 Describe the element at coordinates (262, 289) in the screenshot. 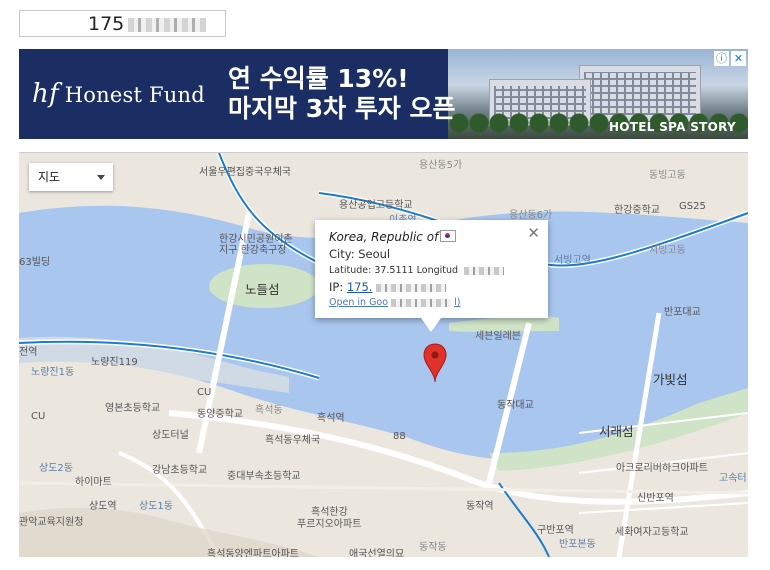

I see `map-label: 노들섬` at that location.